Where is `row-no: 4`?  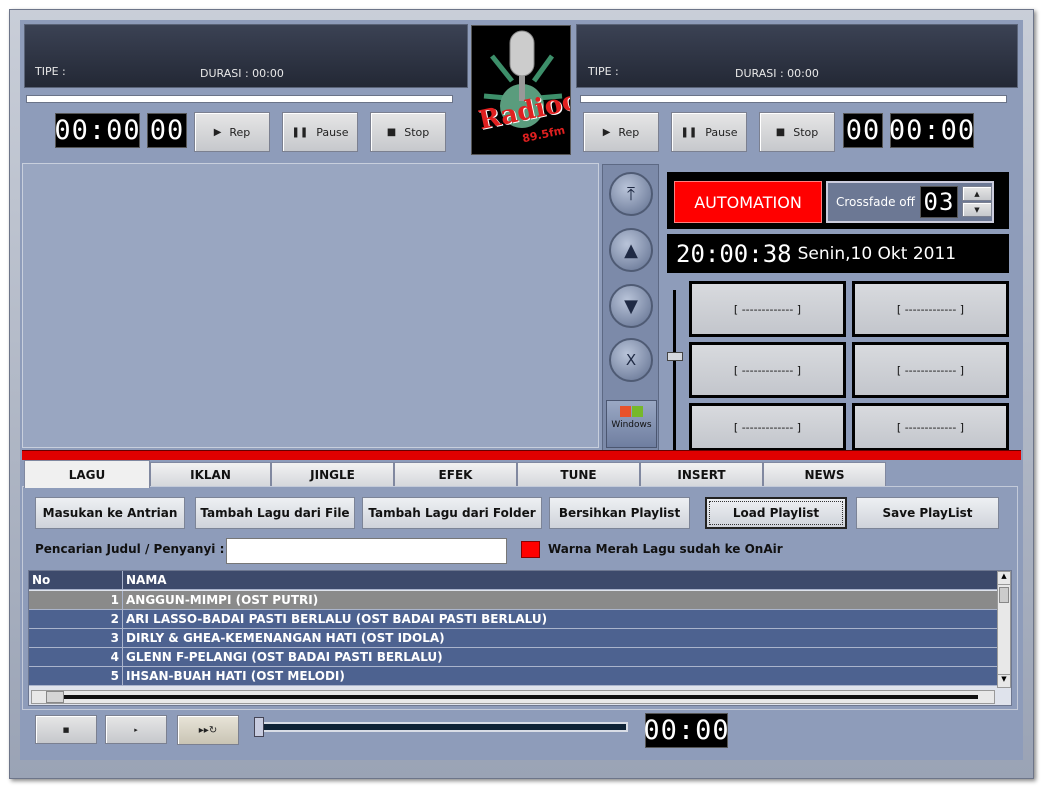 row-no: 4 is located at coordinates (76, 657).